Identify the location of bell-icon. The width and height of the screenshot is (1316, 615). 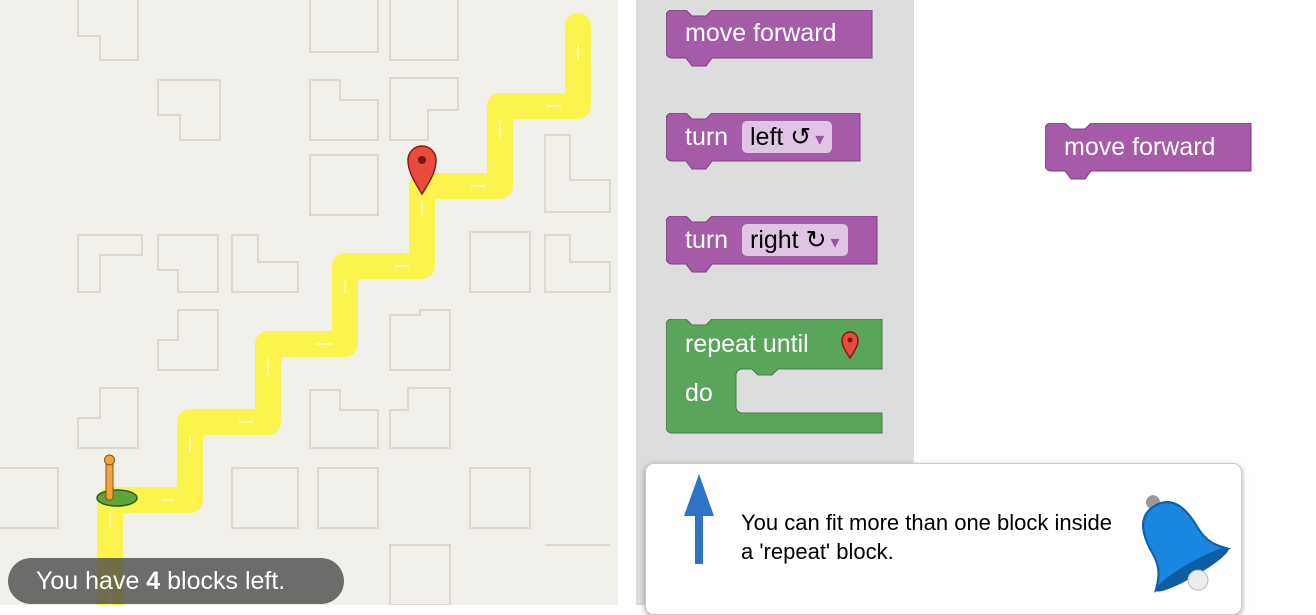
(1186, 544).